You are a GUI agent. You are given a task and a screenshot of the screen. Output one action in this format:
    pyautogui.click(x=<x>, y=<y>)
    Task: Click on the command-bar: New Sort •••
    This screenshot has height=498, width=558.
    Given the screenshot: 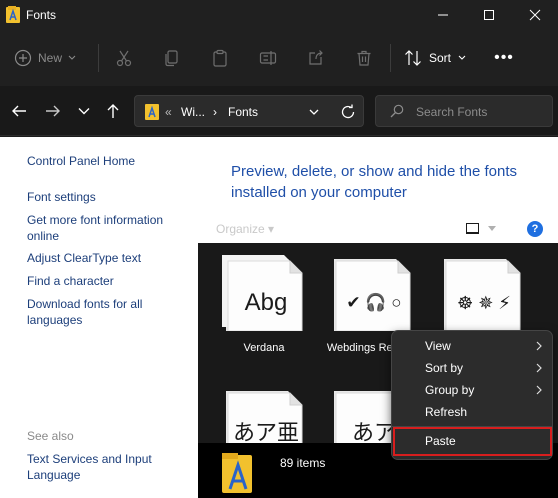 What is the action you would take?
    pyautogui.click(x=279, y=58)
    